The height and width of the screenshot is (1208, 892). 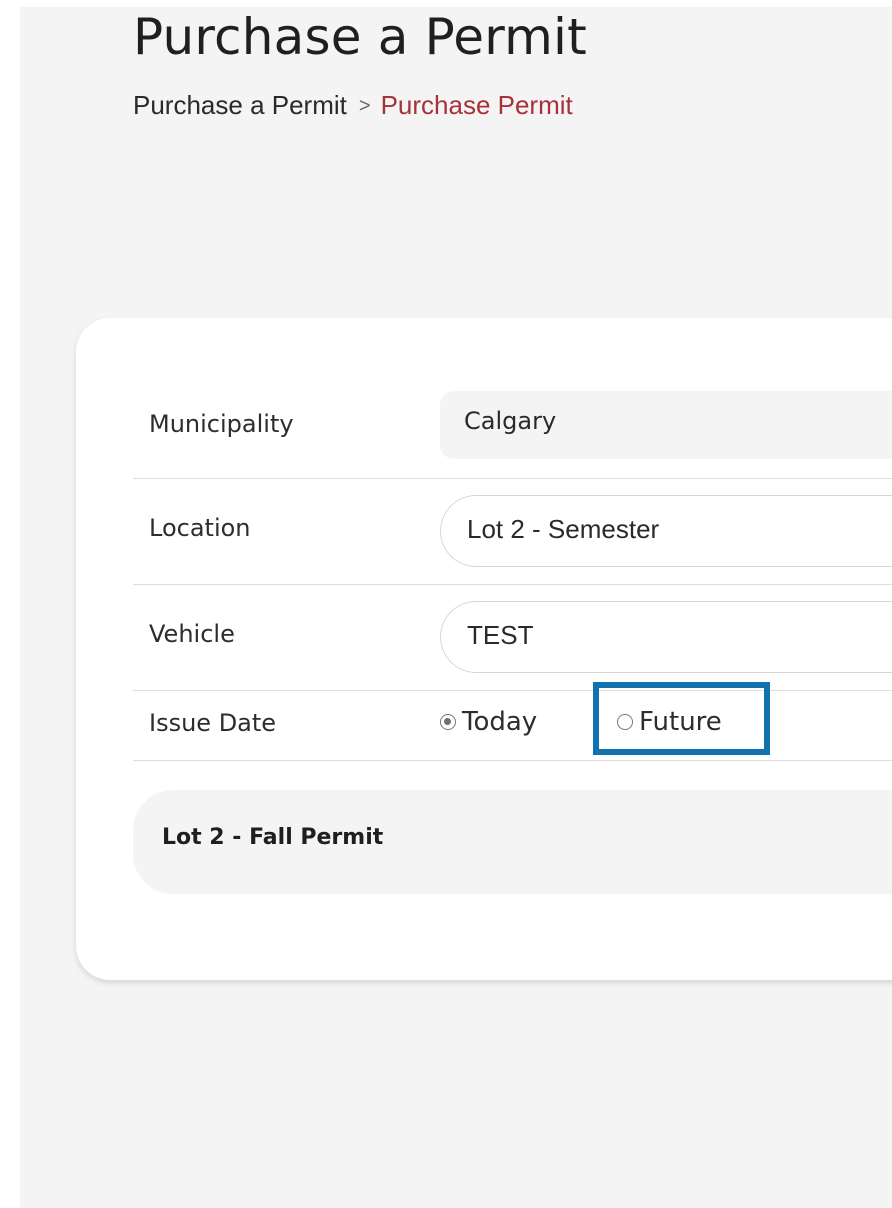 I want to click on radio-selected-icon, so click(x=448, y=722).